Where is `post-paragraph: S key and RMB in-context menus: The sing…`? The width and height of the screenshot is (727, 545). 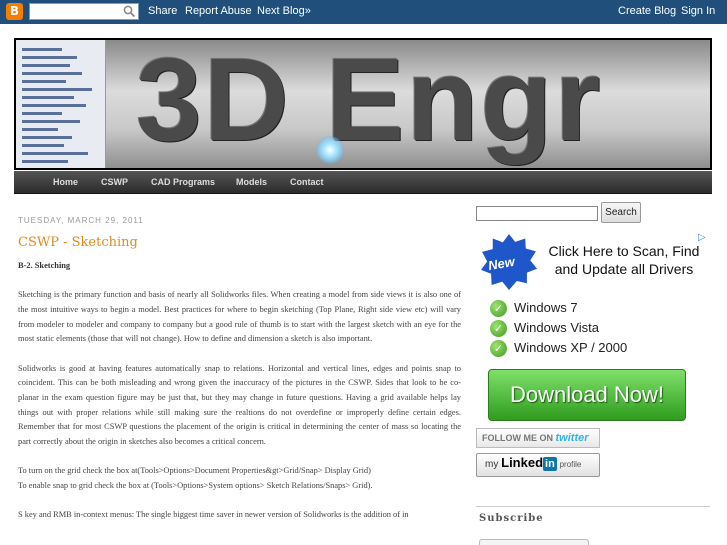 post-paragraph: S key and RMB in-context menus: The sing… is located at coordinates (213, 515).